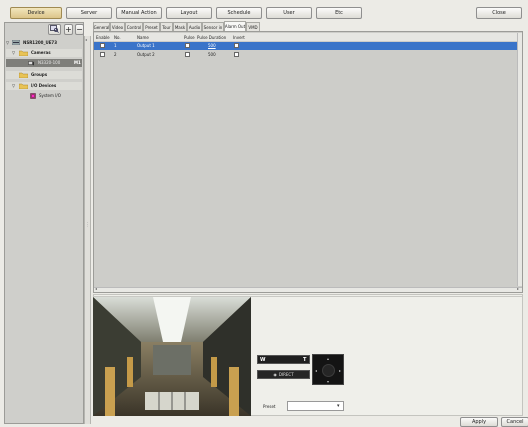 The width and height of the screenshot is (528, 427). Describe the element at coordinates (40, 42) in the screenshot. I see `tree-root-label: NSR1200_UE73` at that location.